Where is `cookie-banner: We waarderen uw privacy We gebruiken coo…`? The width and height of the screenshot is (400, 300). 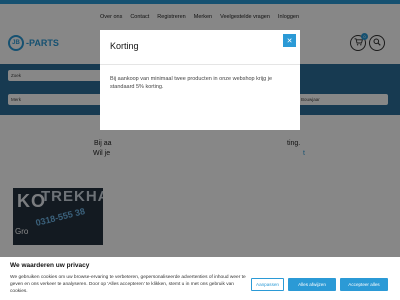
cookie-banner: We waarderen uw privacy We gebruiken coo… is located at coordinates (200, 278).